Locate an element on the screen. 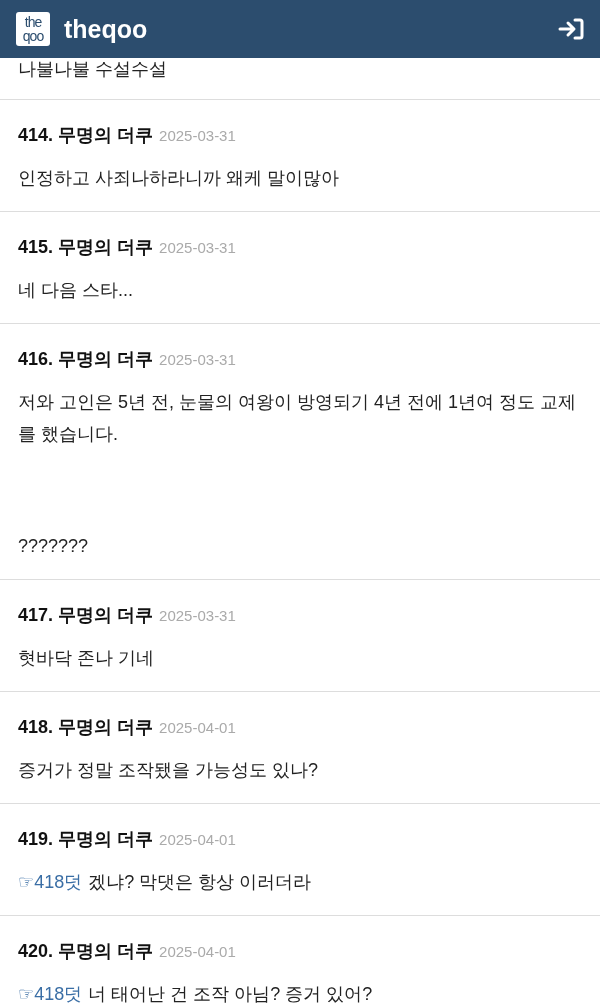 This screenshot has height=1008, width=600. comment-author: 416. 무명의 더쿠 is located at coordinates (86, 359).